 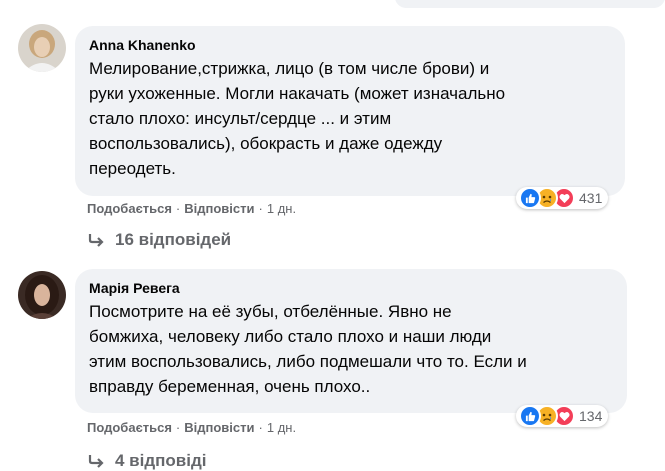 I want to click on reactions-summary: 134, so click(x=562, y=416).